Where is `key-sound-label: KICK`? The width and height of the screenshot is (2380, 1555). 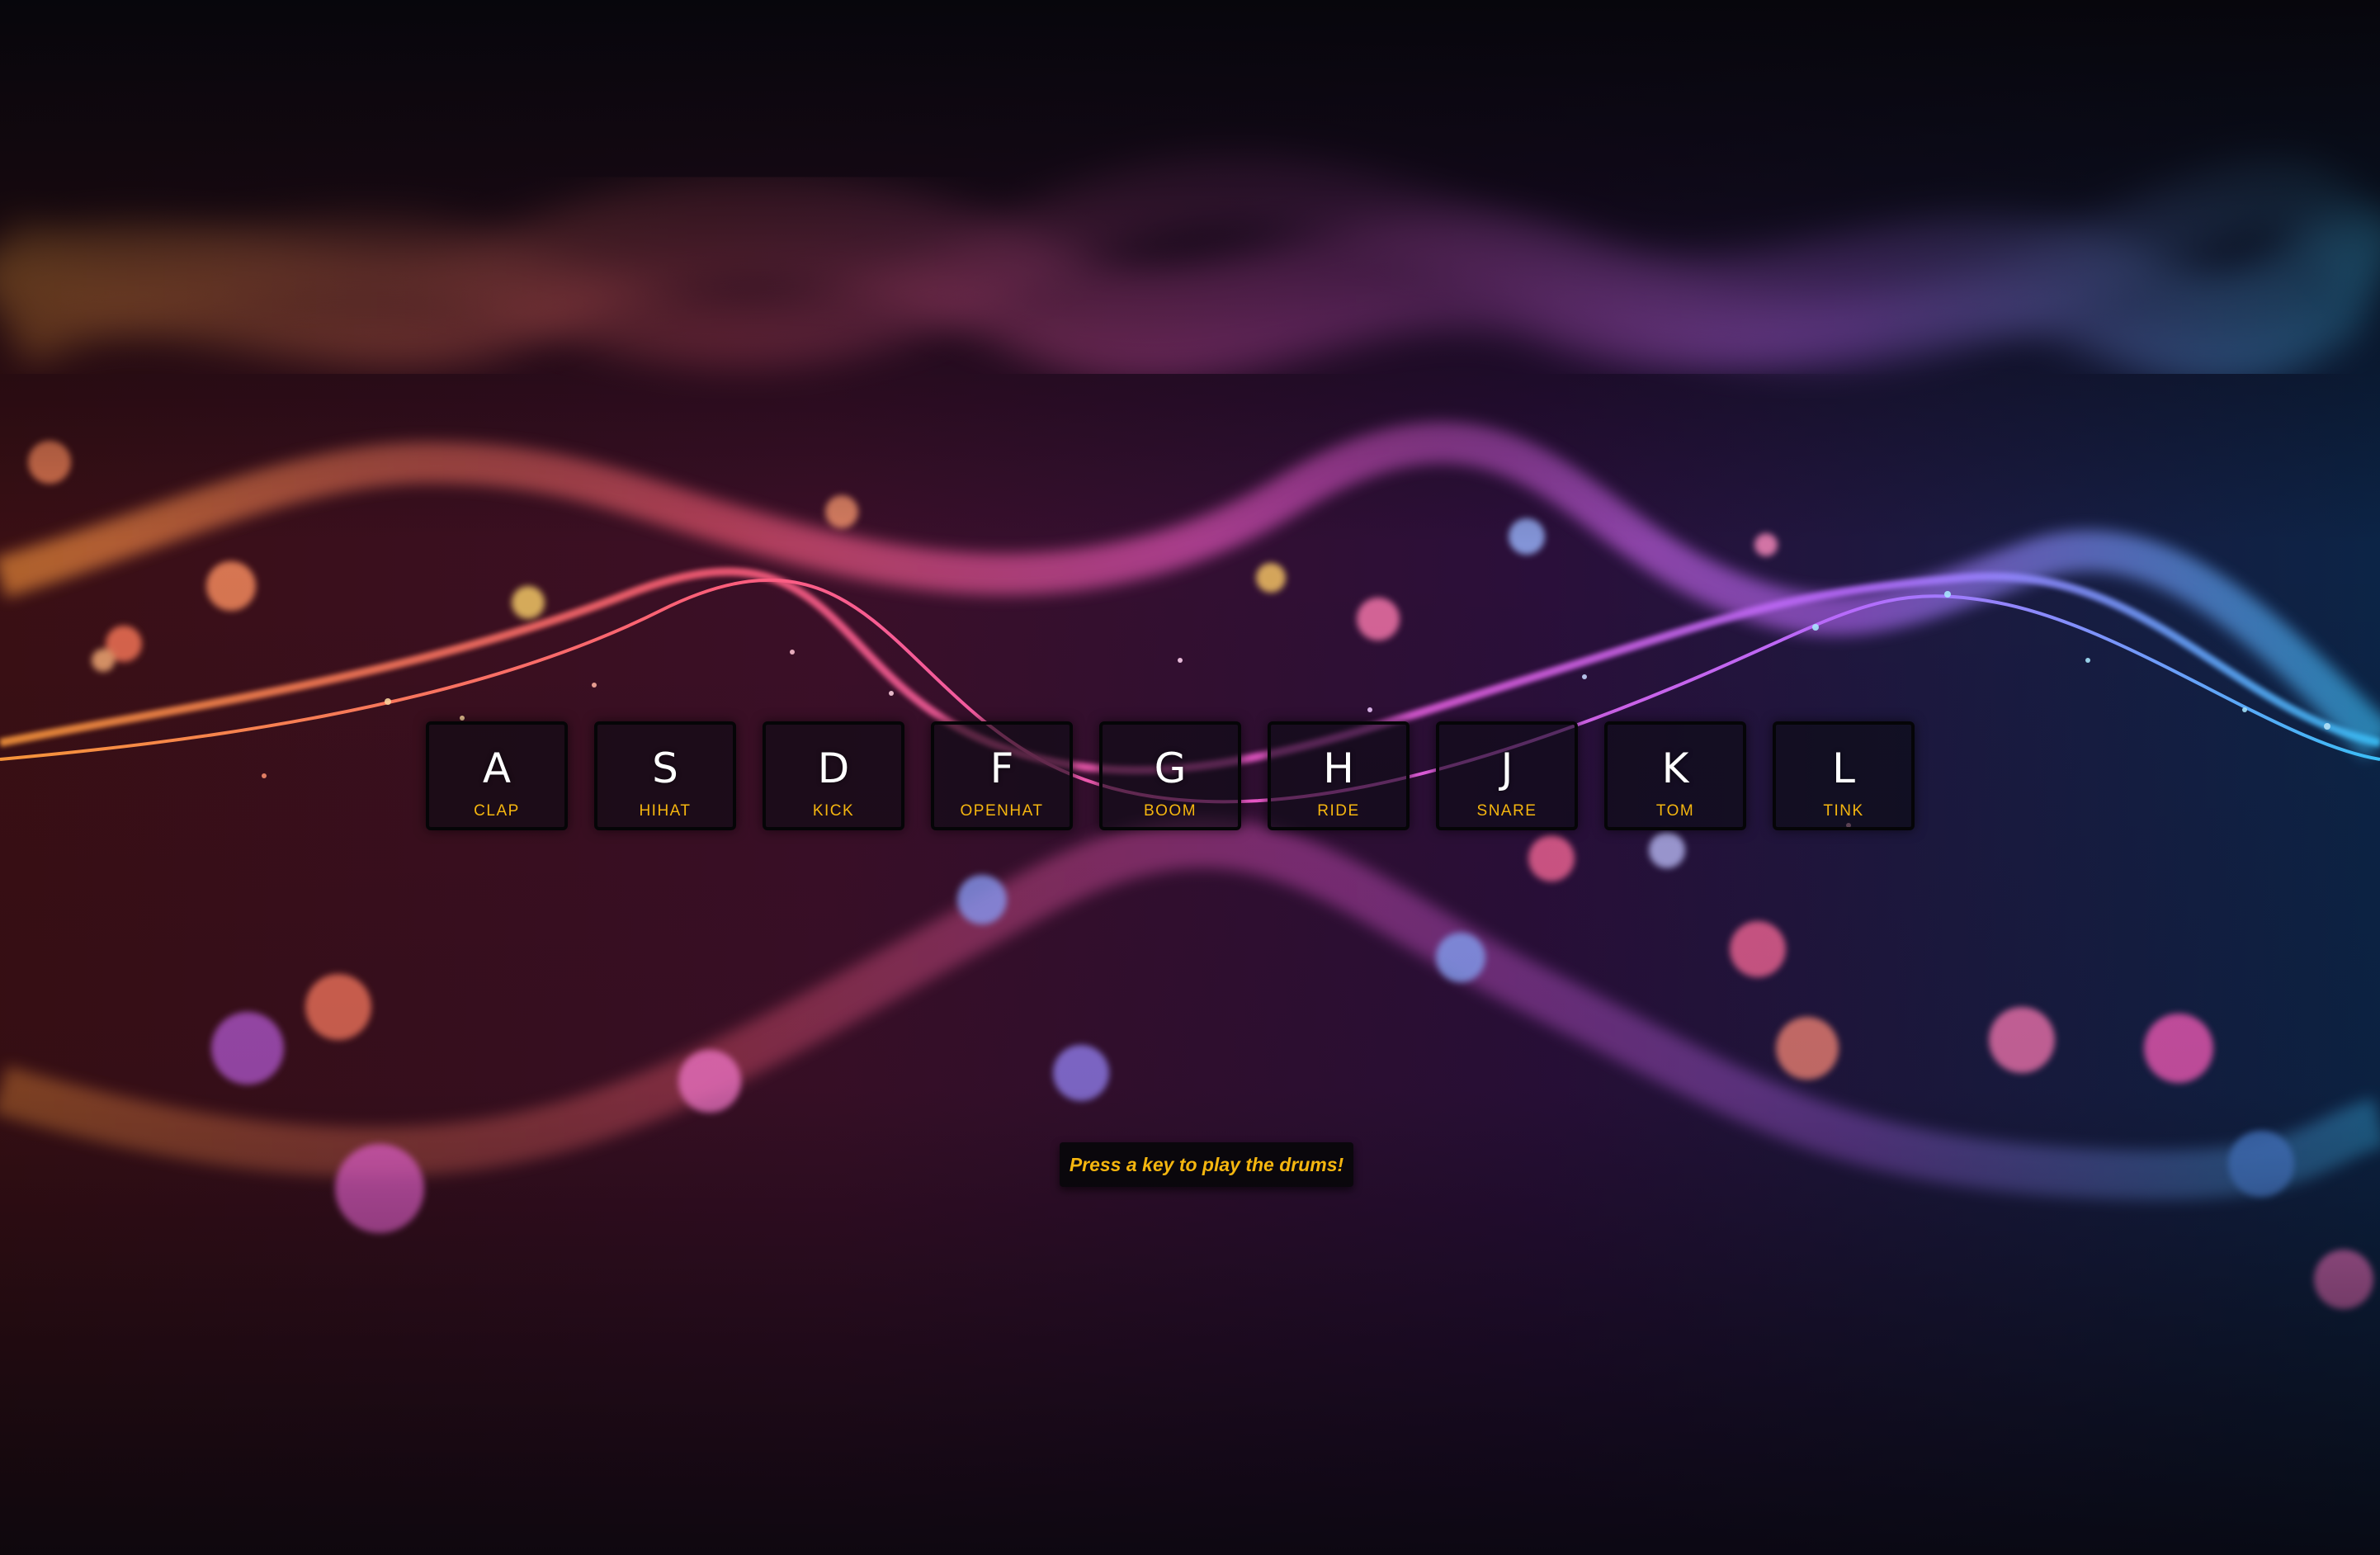
key-sound-label: KICK is located at coordinates (833, 811).